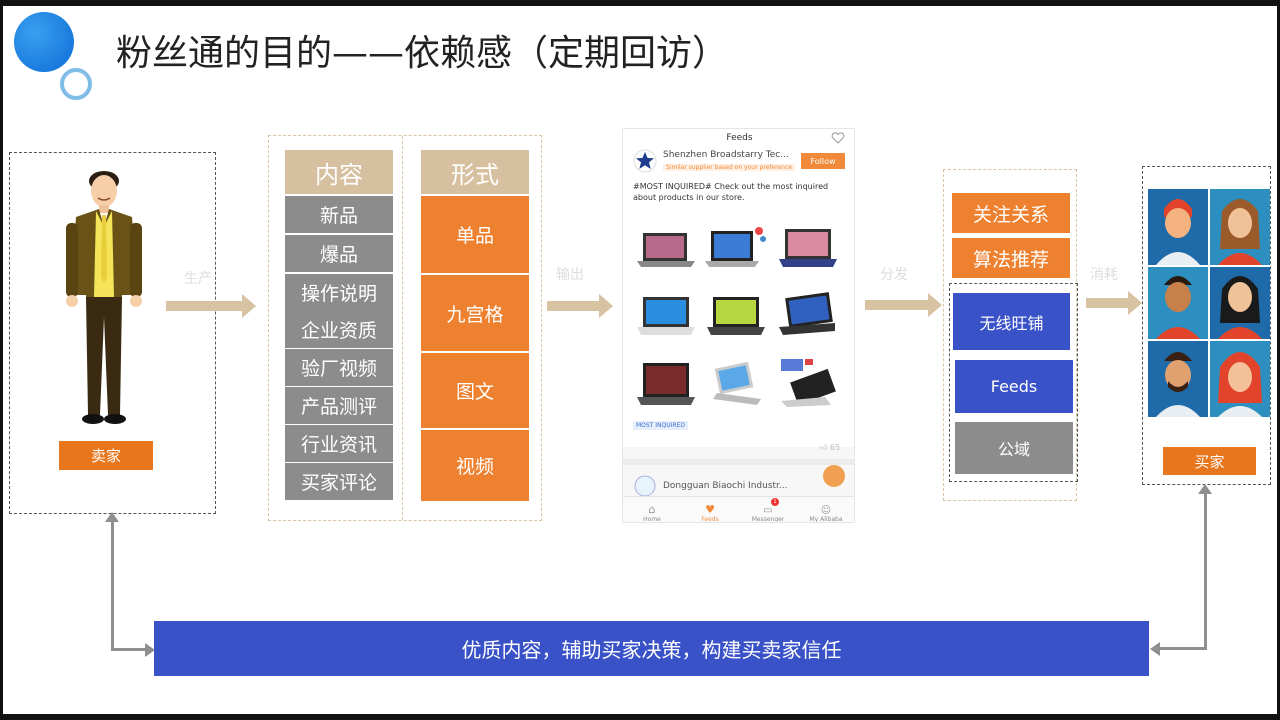  What do you see at coordinates (903, 305) in the screenshot?
I see `arrow-distribute` at bounding box center [903, 305].